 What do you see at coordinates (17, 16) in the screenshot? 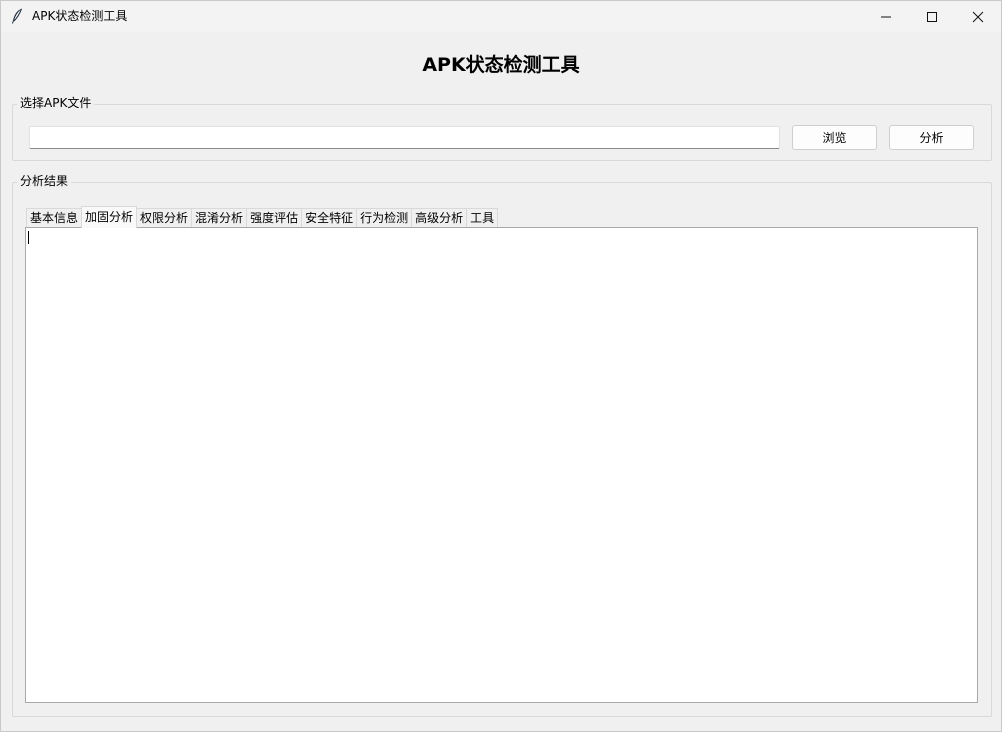
I see `feather-icon` at bounding box center [17, 16].